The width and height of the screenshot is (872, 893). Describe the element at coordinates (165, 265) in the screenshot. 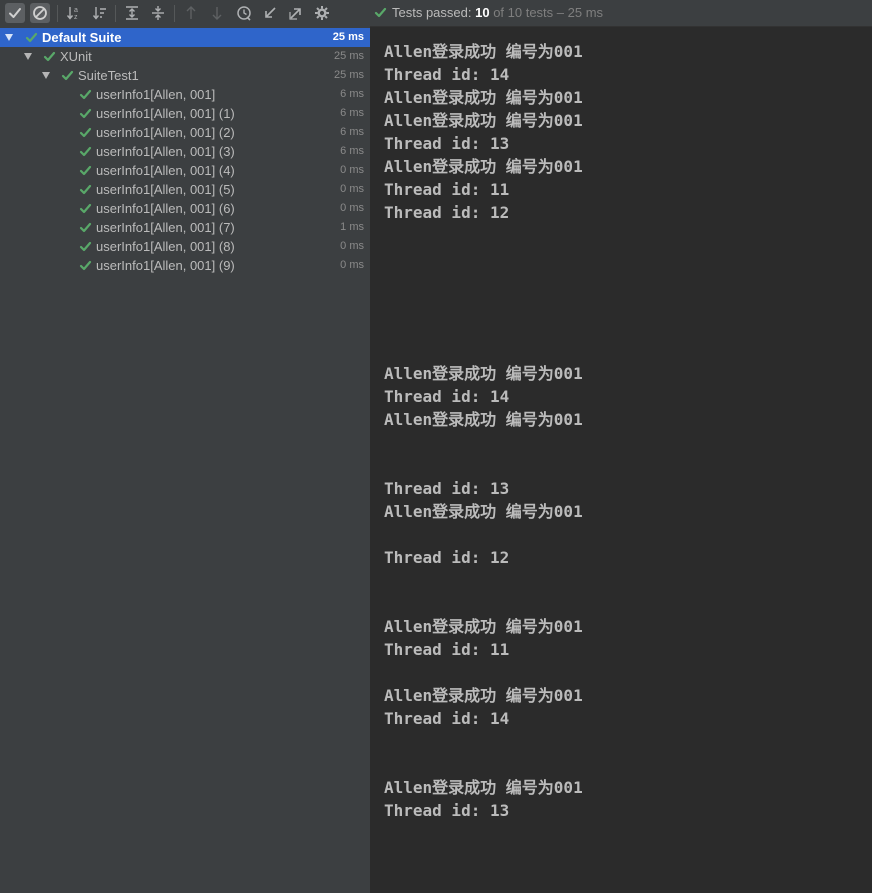

I see `test-name: userInfo1[Allen, 001] (9)` at that location.